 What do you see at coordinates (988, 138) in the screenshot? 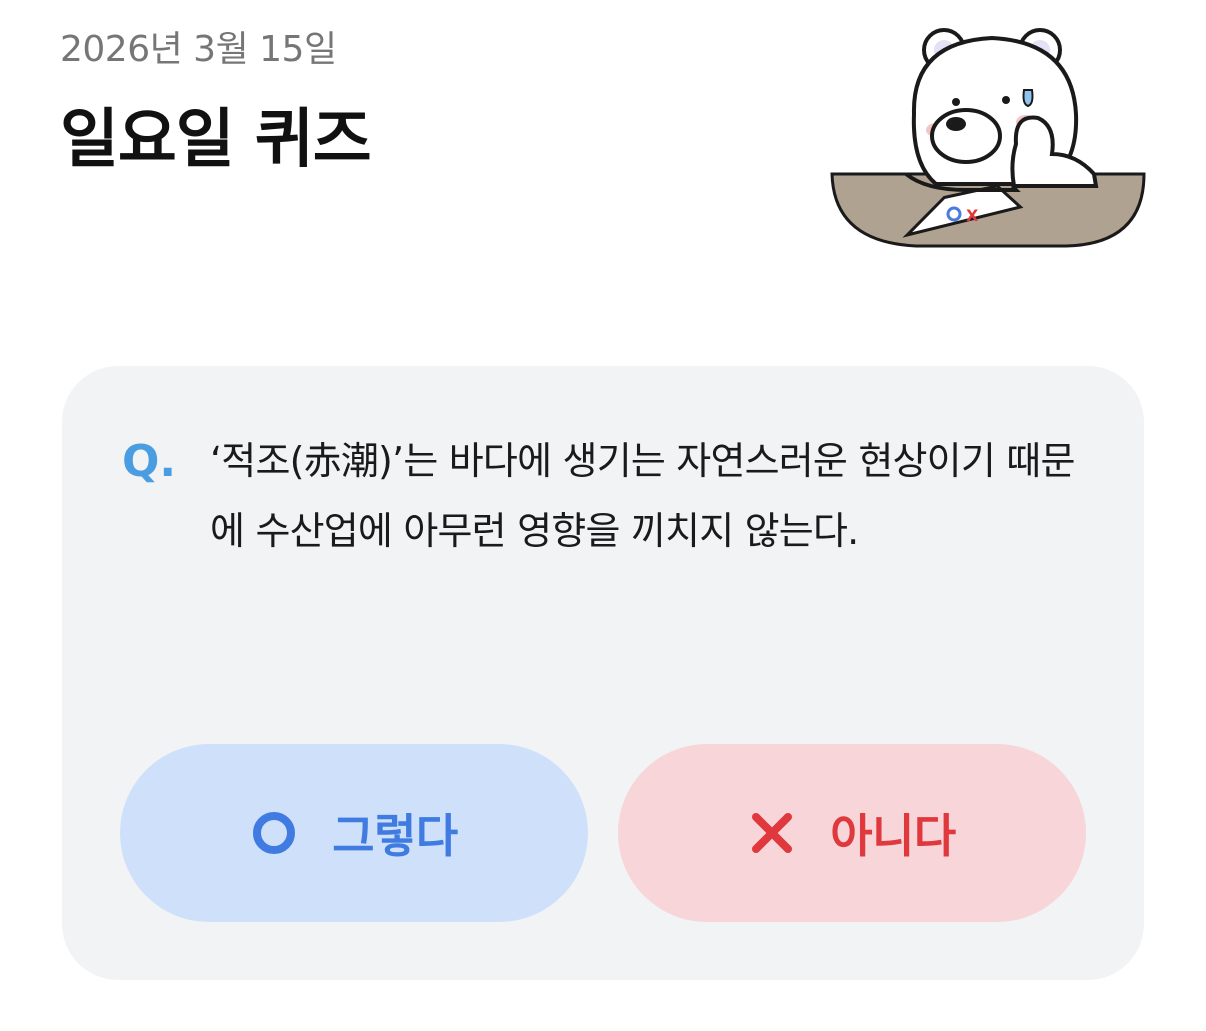
I see `polar-bear-thinking-icon: X` at bounding box center [988, 138].